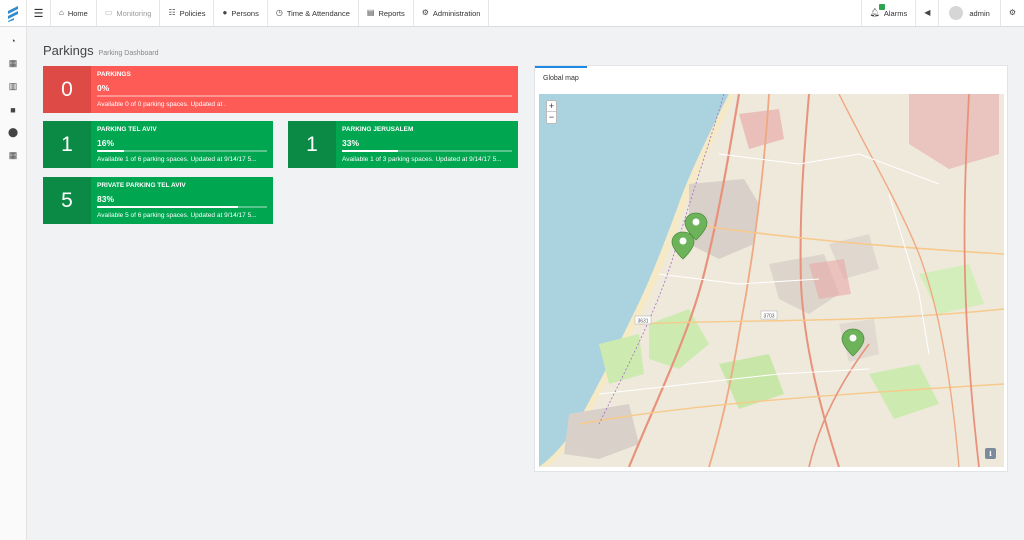 Image resolution: width=1024 pixels, height=540 pixels. I want to click on map-icon: ▥, so click(13, 86).